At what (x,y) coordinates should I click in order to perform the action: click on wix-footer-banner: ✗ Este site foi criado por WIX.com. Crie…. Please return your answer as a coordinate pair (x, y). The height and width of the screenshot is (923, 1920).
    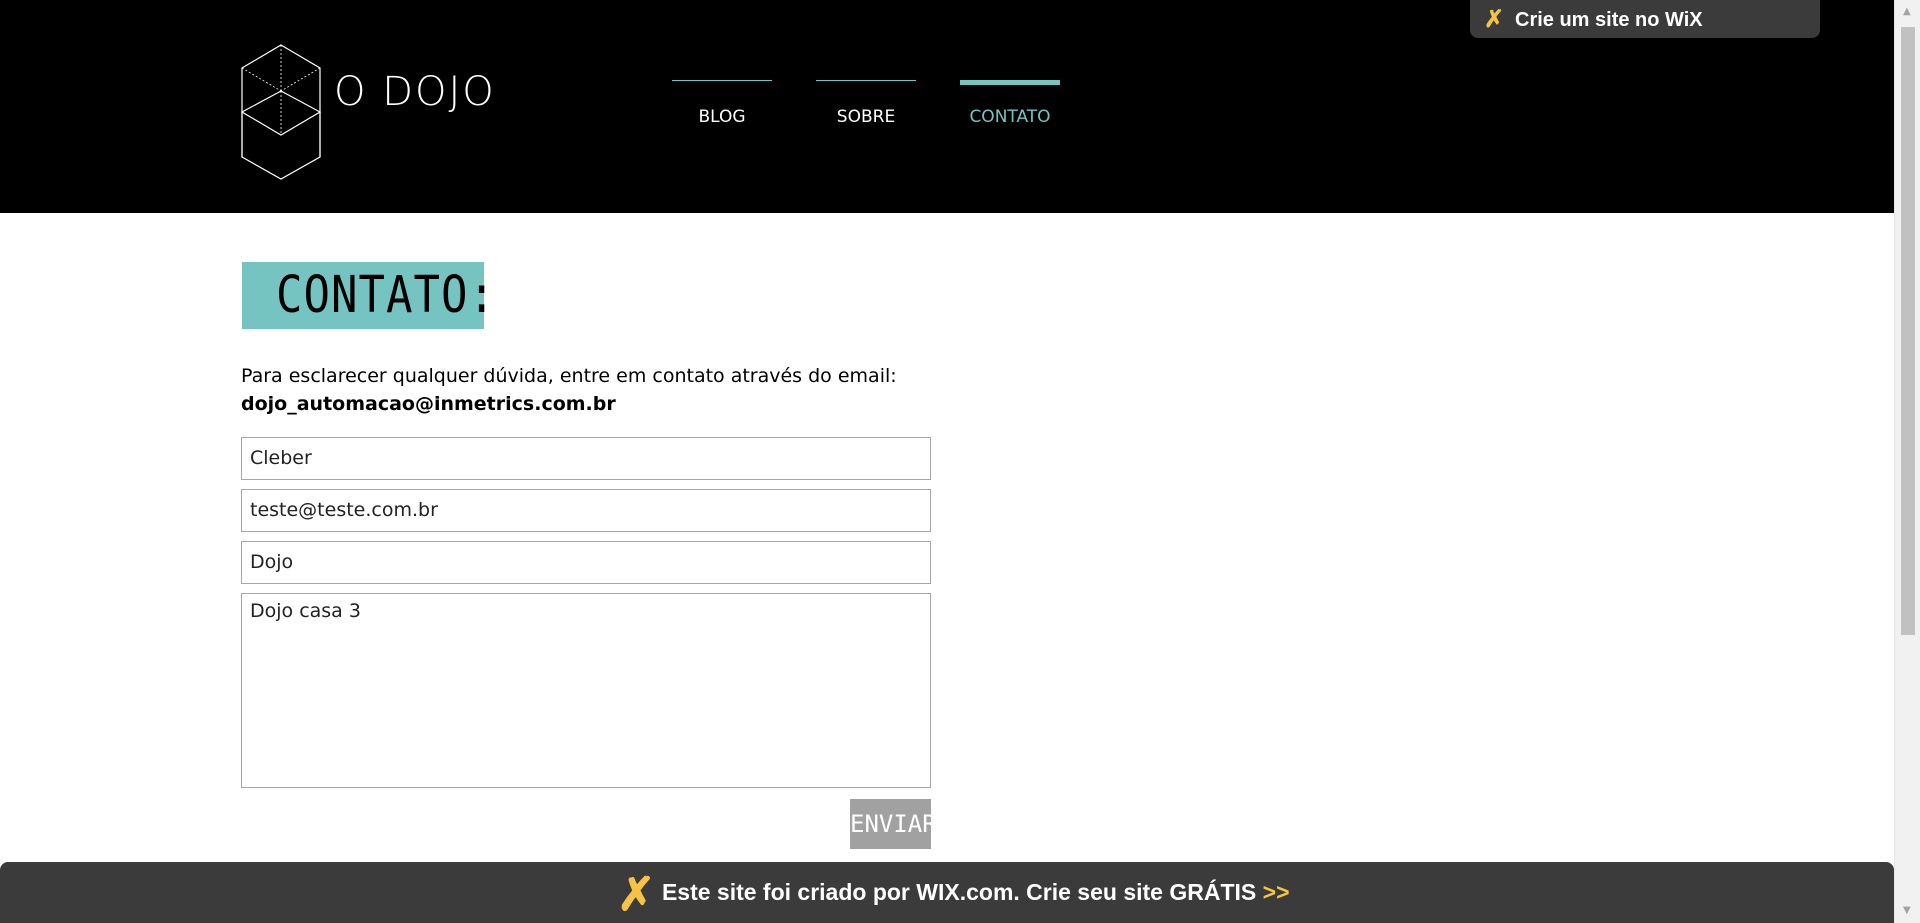
    Looking at the image, I should click on (947, 892).